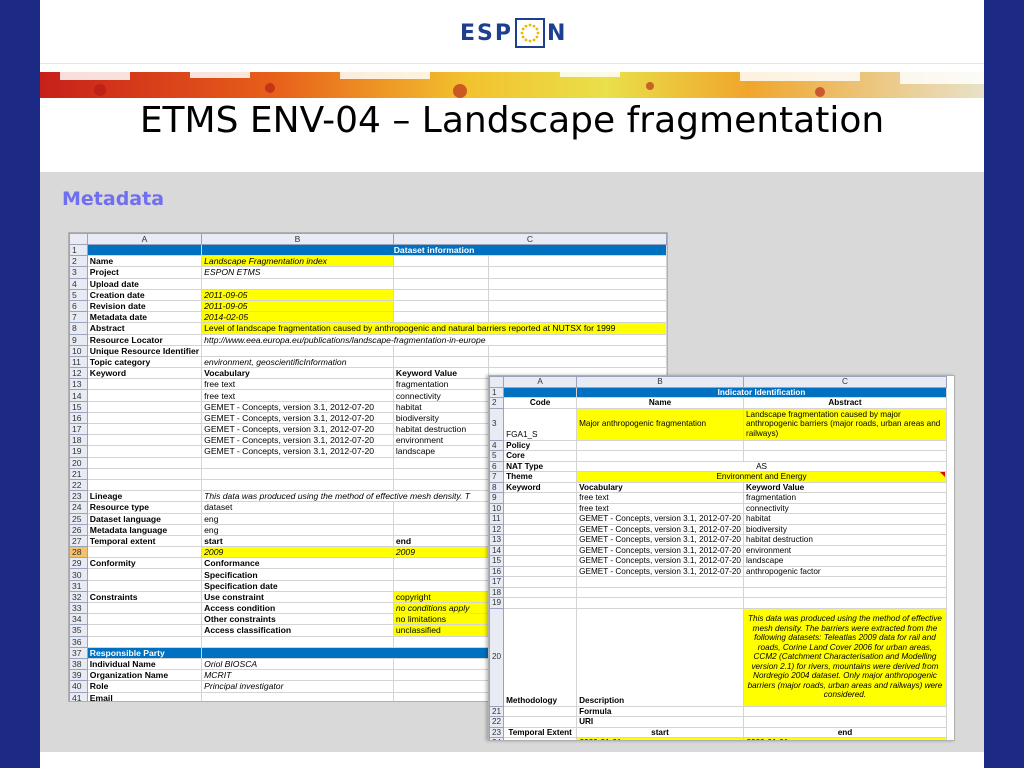 The image size is (1024, 768). I want to click on row-number: 28, so click(78, 552).